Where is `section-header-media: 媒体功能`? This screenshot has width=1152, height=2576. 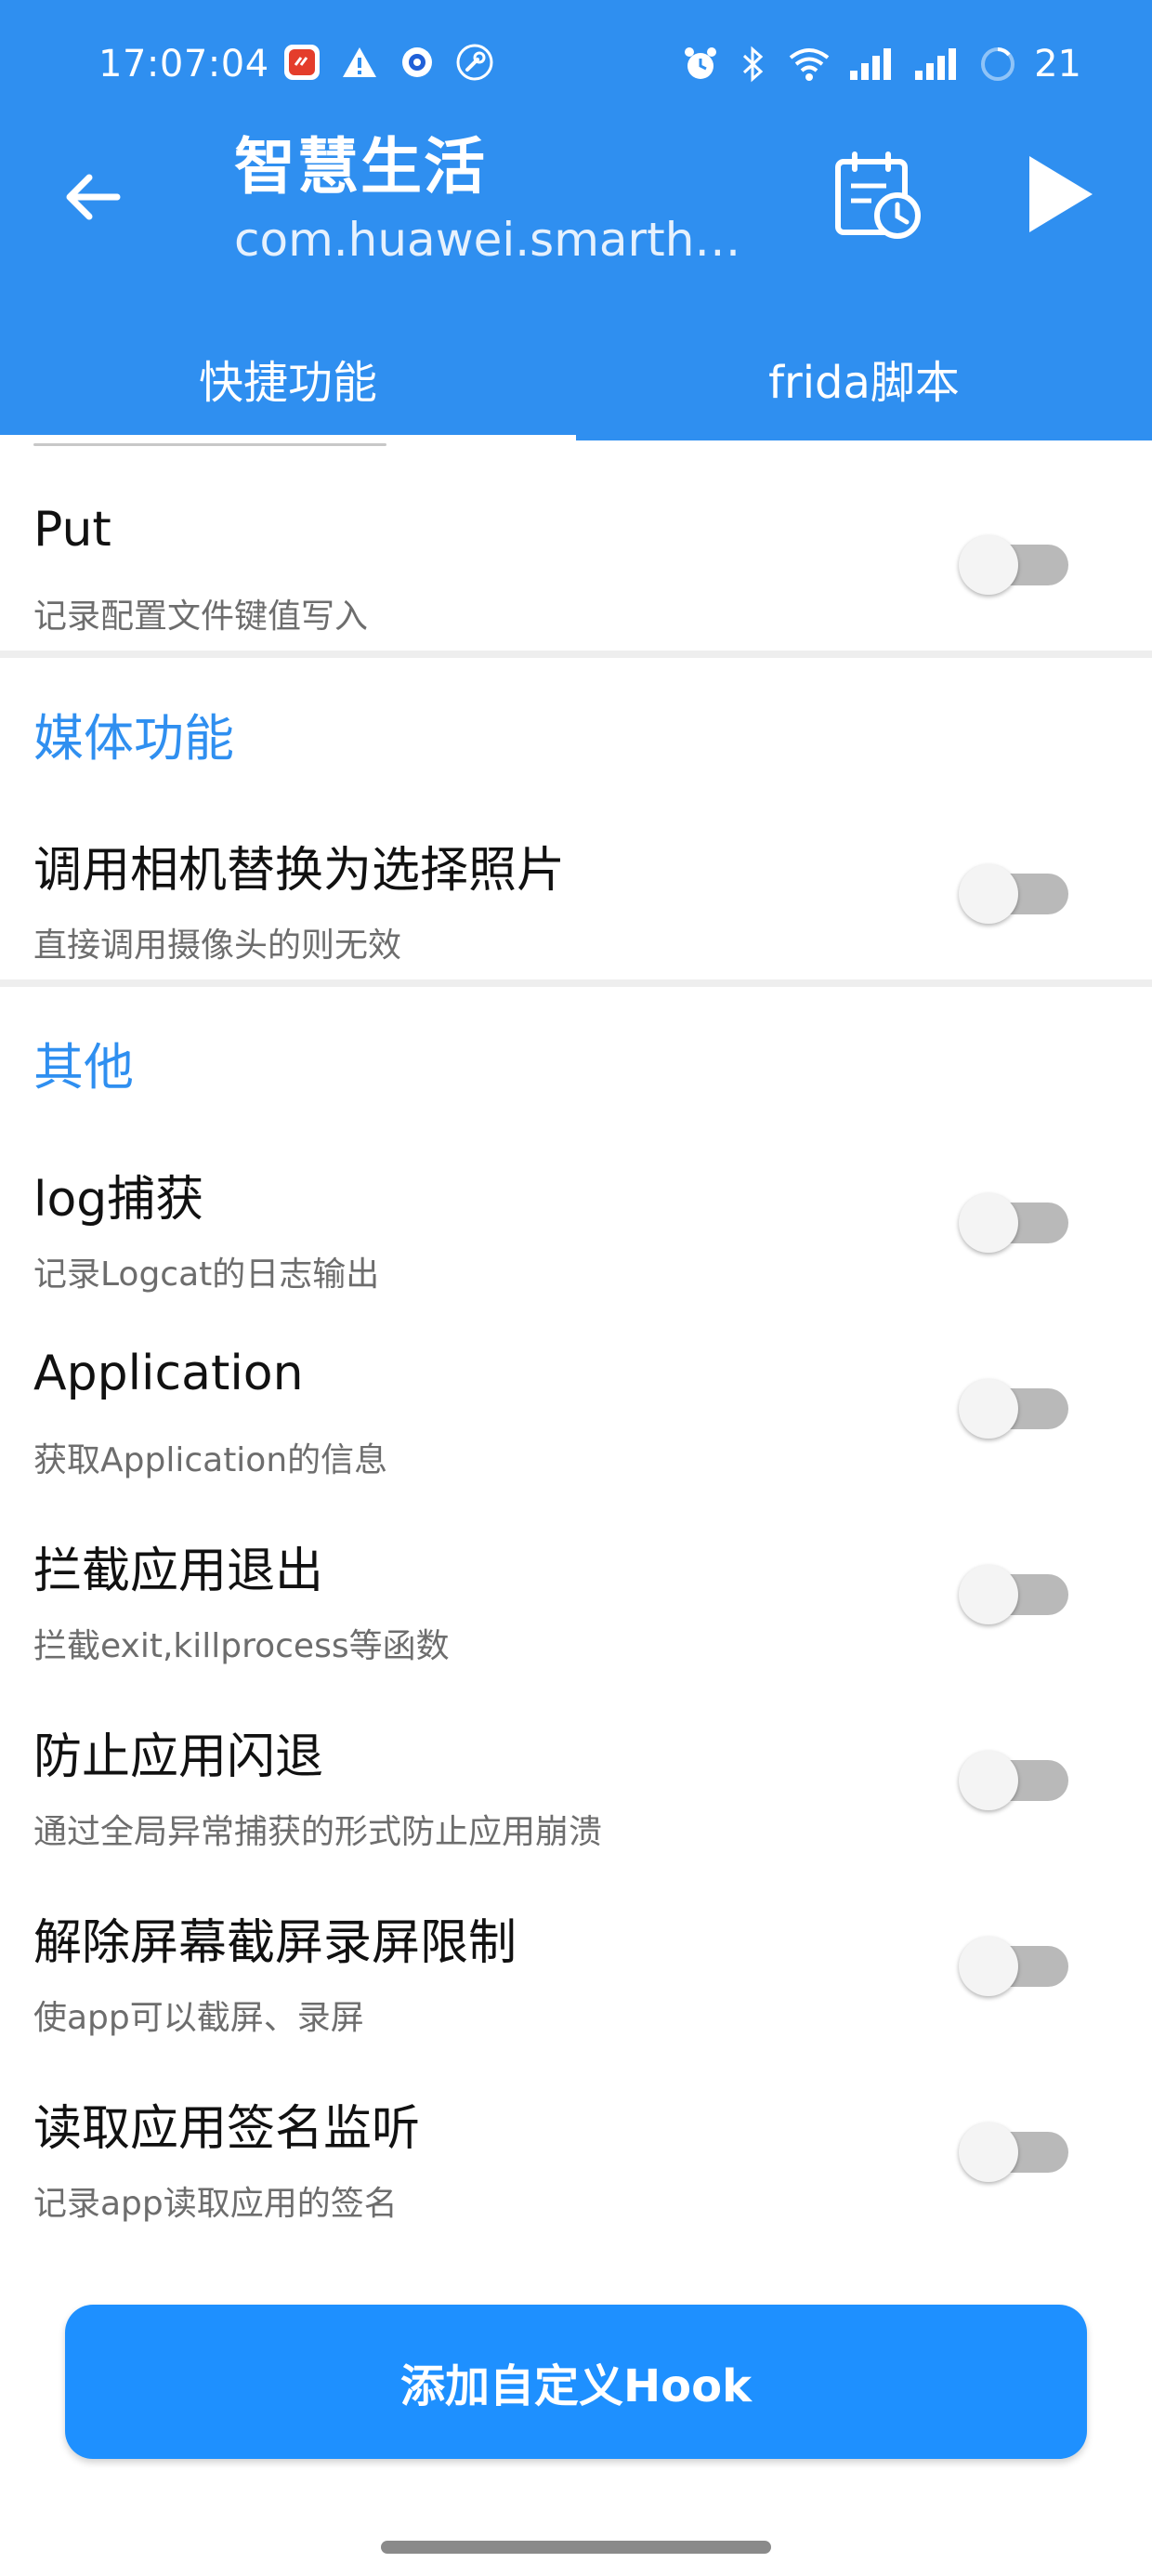 section-header-media: 媒体功能 is located at coordinates (133, 738).